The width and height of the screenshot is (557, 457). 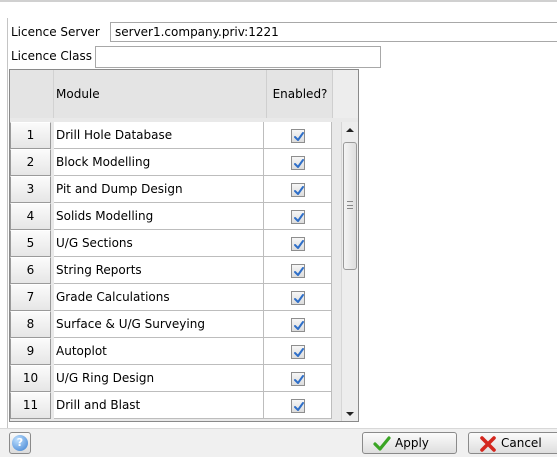 I want to click on help-icon: ?, so click(x=20, y=443).